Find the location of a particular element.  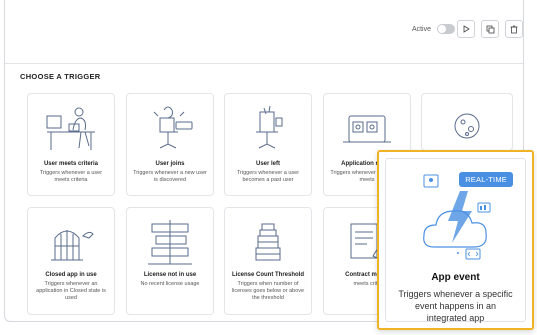

welcome-chair-illustration is located at coordinates (170, 129).